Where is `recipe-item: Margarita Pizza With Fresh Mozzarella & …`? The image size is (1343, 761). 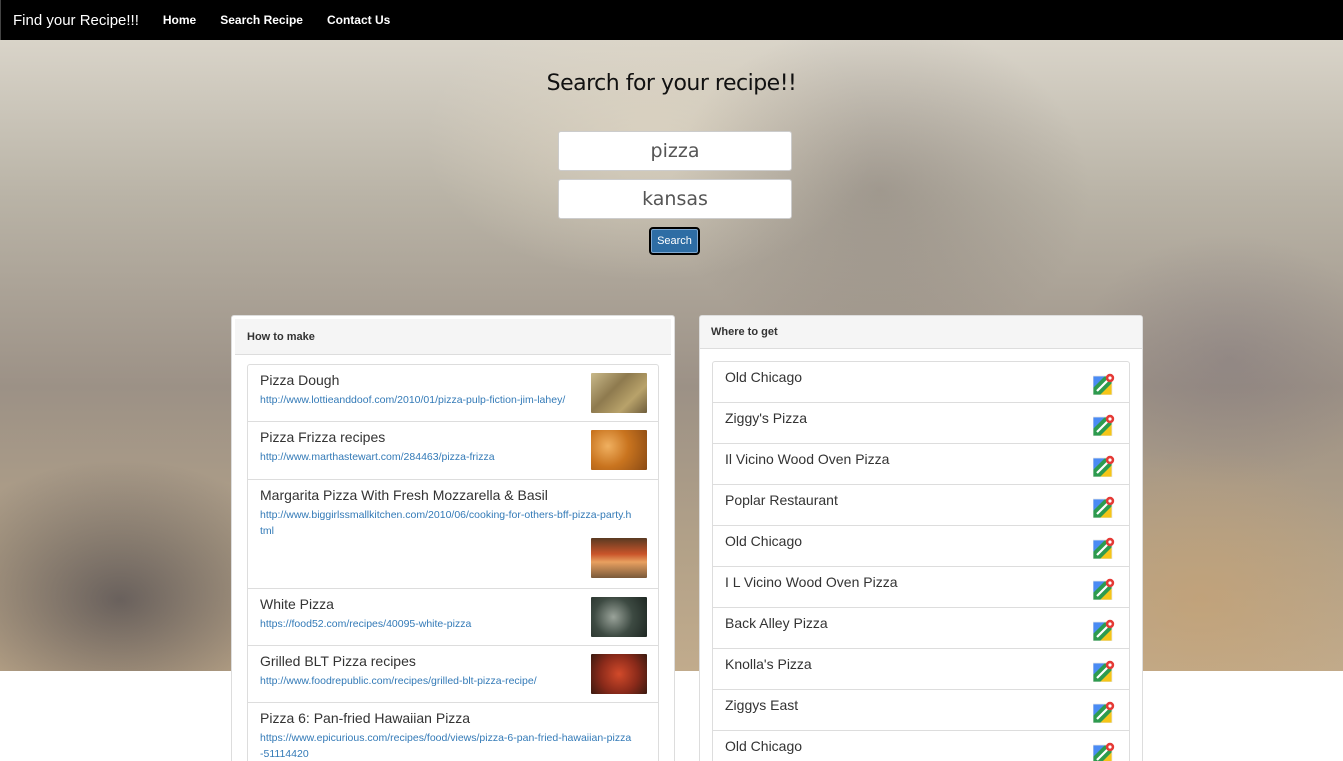 recipe-item: Margarita Pizza With Fresh Mozzarella & … is located at coordinates (453, 534).